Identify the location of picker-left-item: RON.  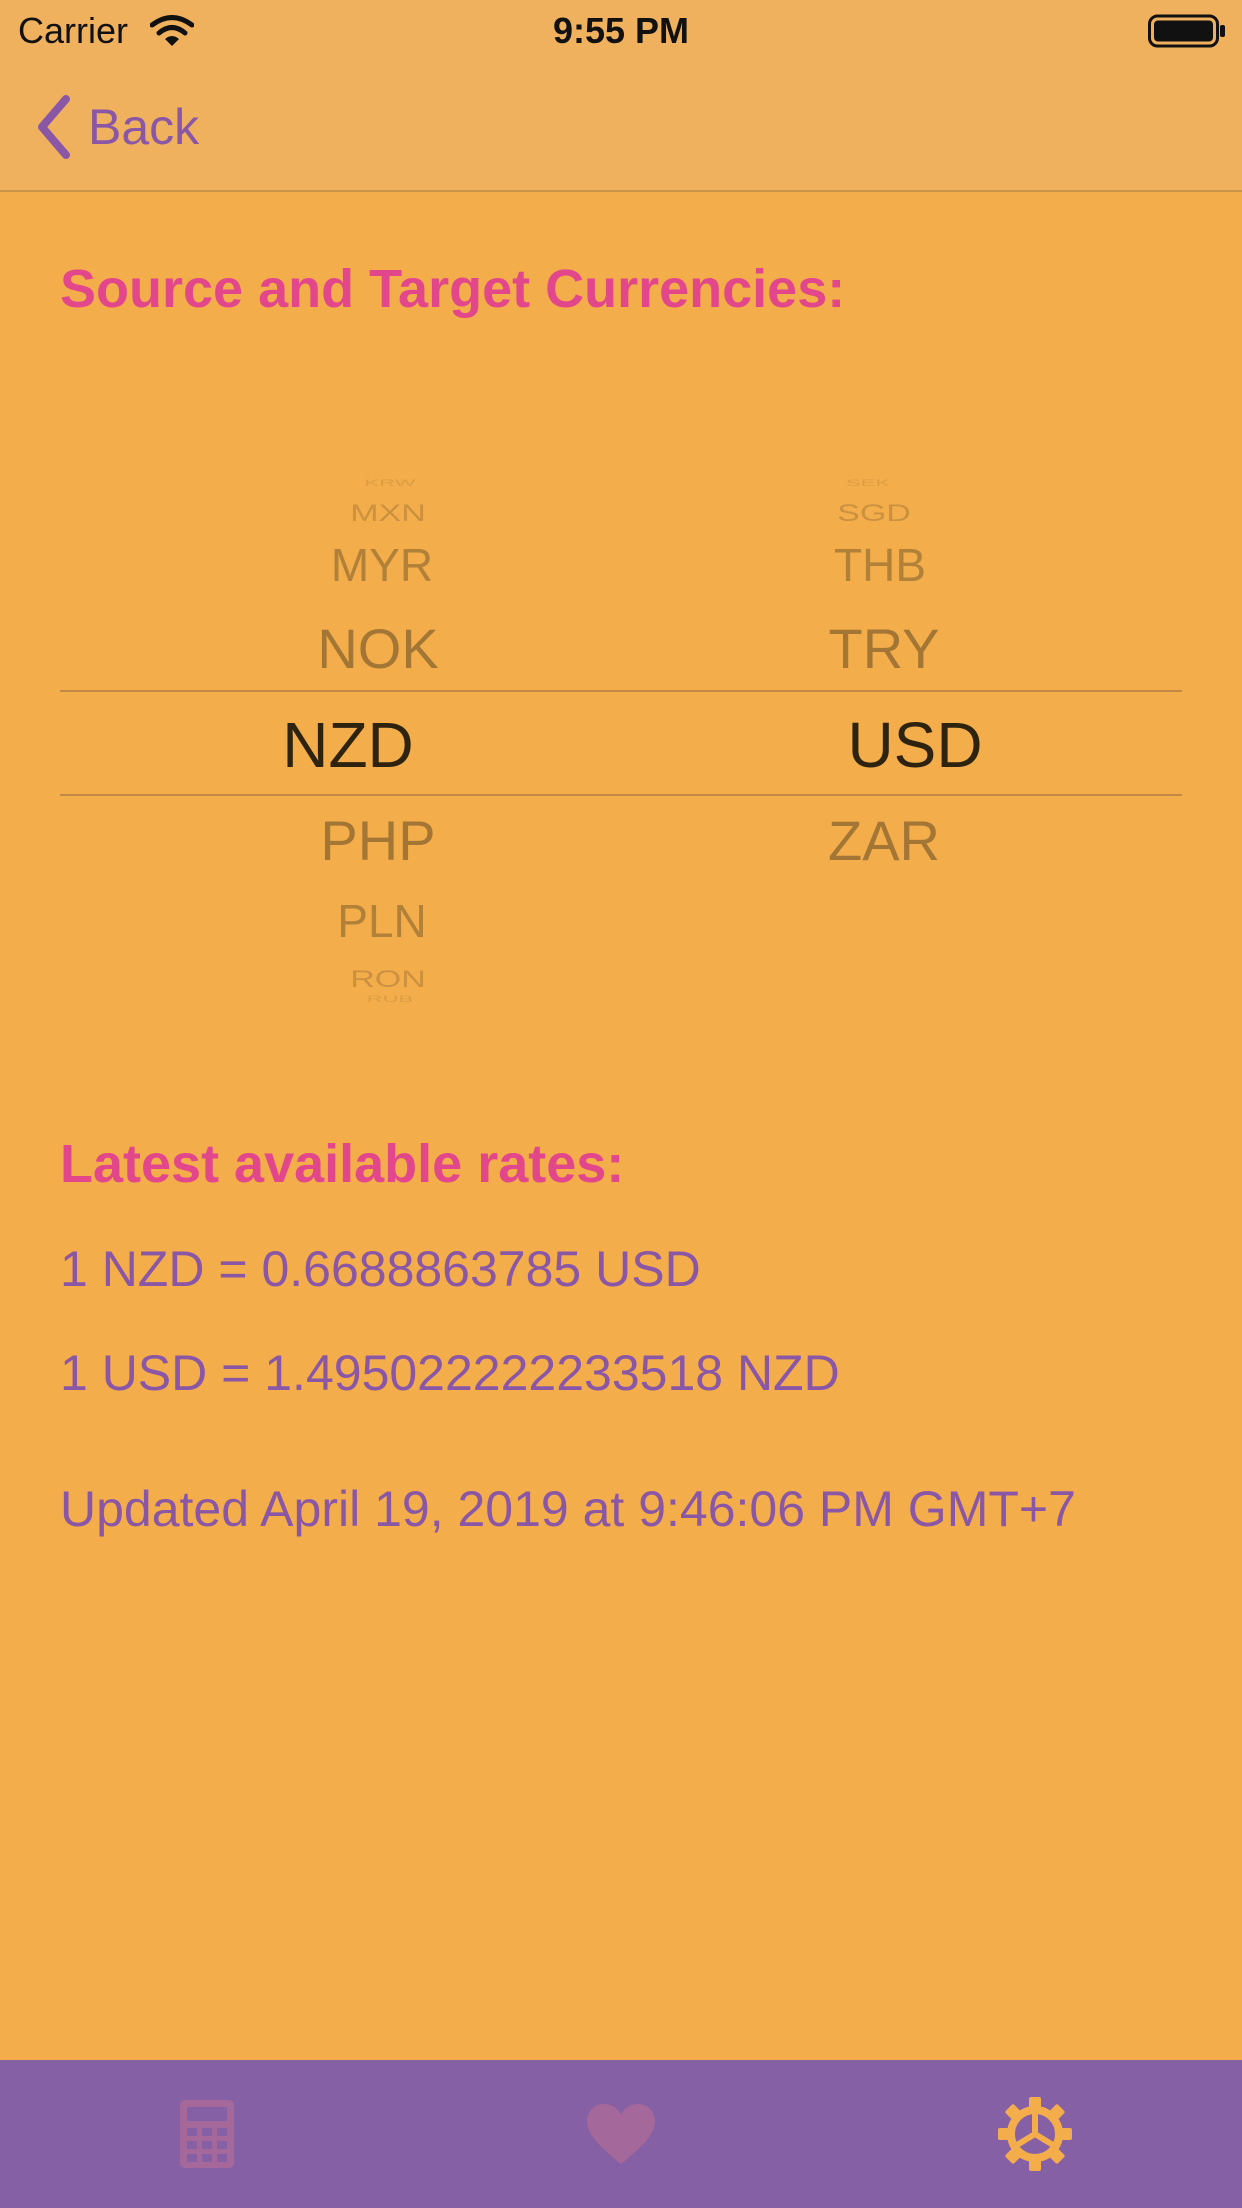
(388, 979).